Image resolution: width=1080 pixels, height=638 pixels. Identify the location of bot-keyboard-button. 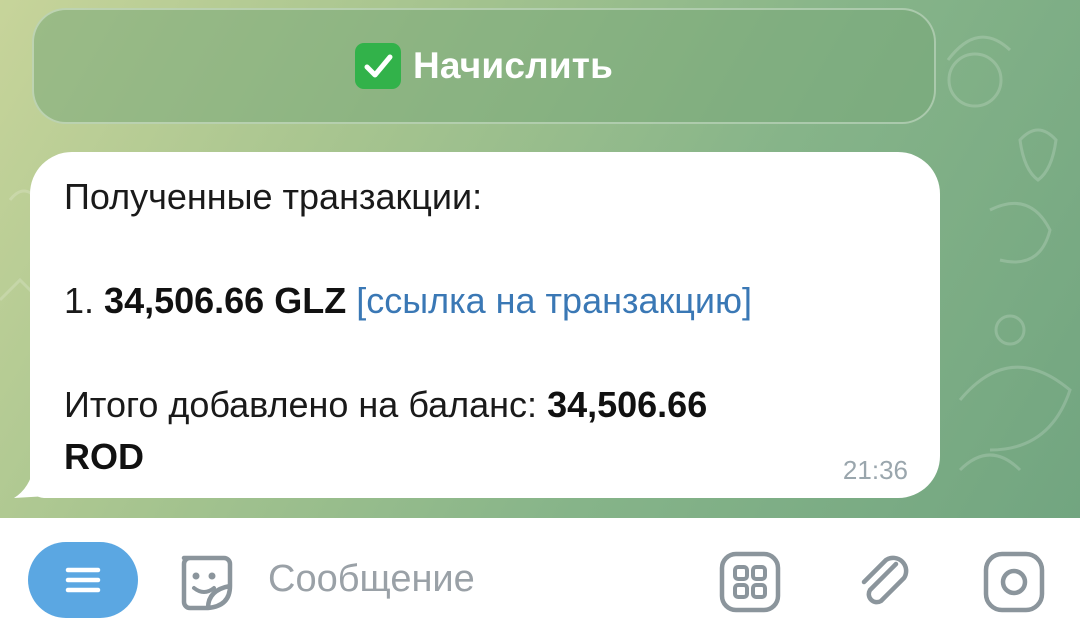
(750, 582).